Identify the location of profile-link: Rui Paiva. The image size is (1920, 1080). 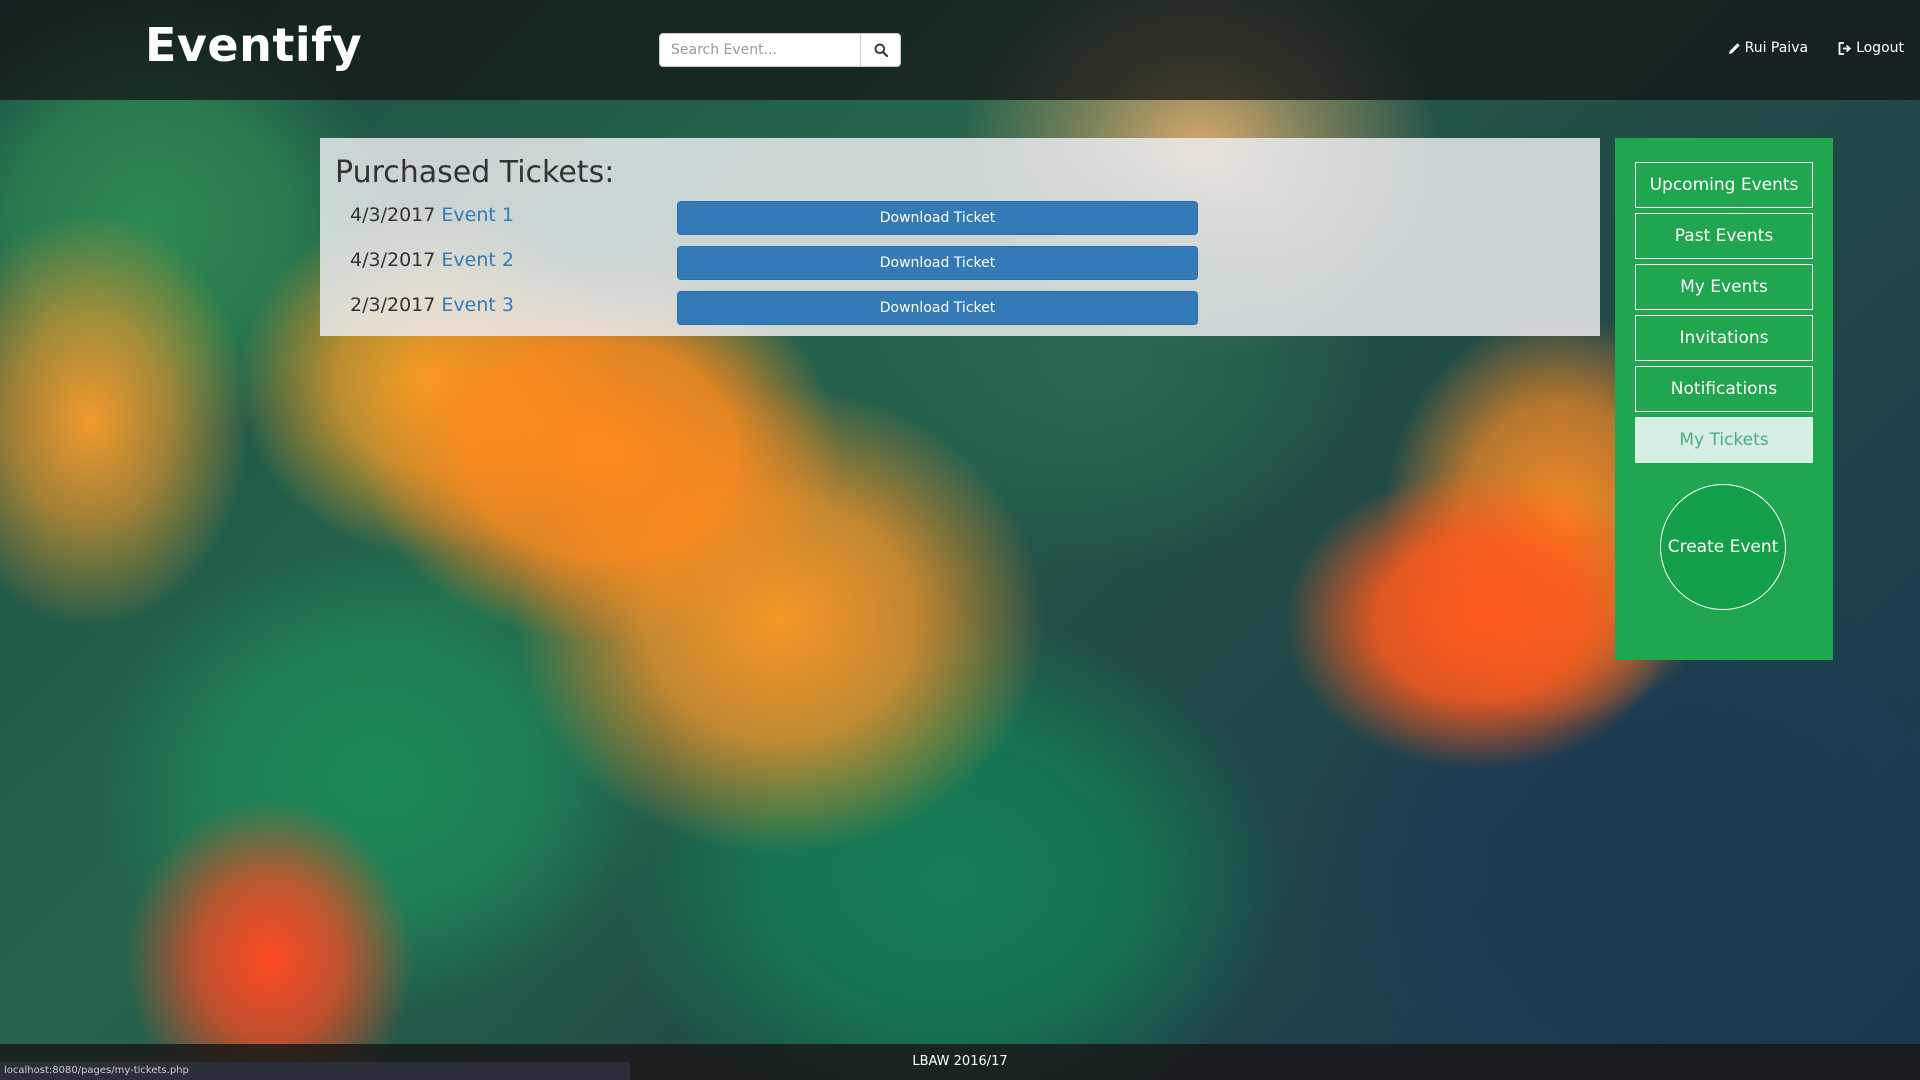
(1768, 48).